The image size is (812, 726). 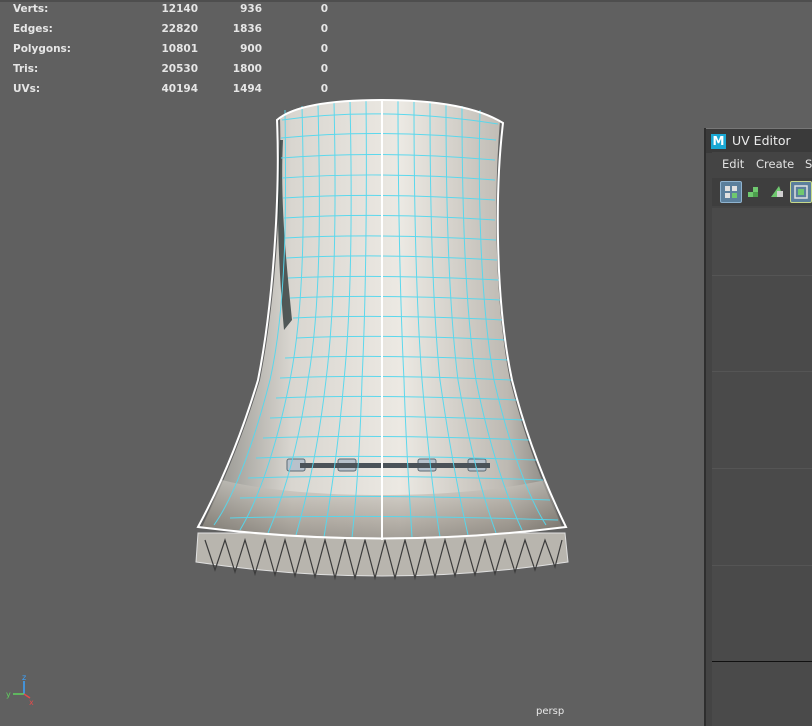 I want to click on hud-value: 1836, so click(x=247, y=29).